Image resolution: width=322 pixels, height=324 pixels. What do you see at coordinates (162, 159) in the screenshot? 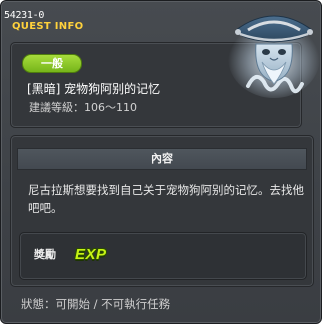
I see `content-section-header: 內容` at bounding box center [162, 159].